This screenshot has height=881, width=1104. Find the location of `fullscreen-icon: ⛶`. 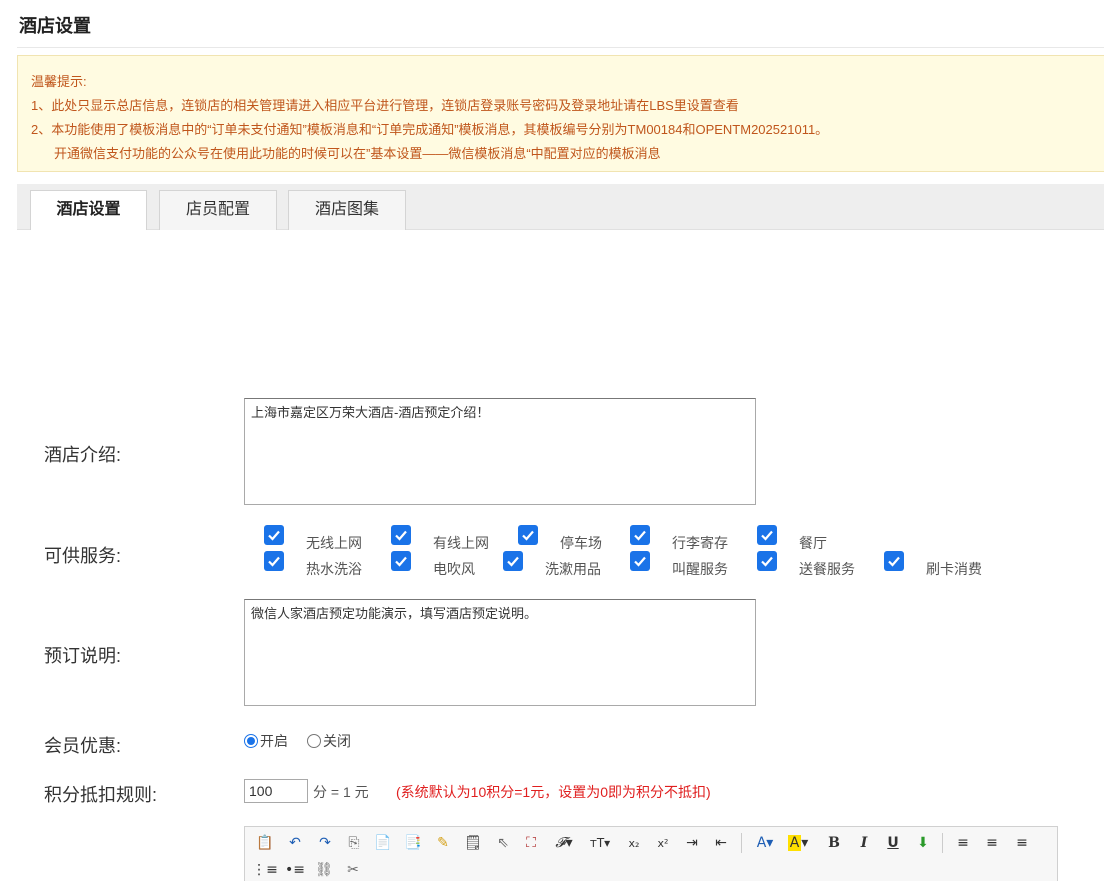

fullscreen-icon: ⛶ is located at coordinates (531, 843).